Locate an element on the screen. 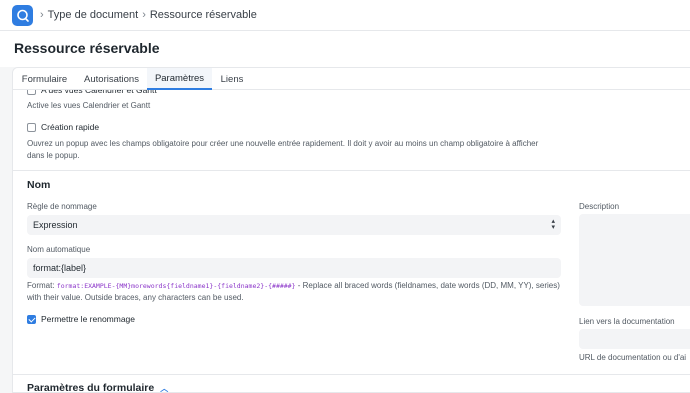 The height and width of the screenshot is (393, 690). allow-rename-checkbox is located at coordinates (31, 319).